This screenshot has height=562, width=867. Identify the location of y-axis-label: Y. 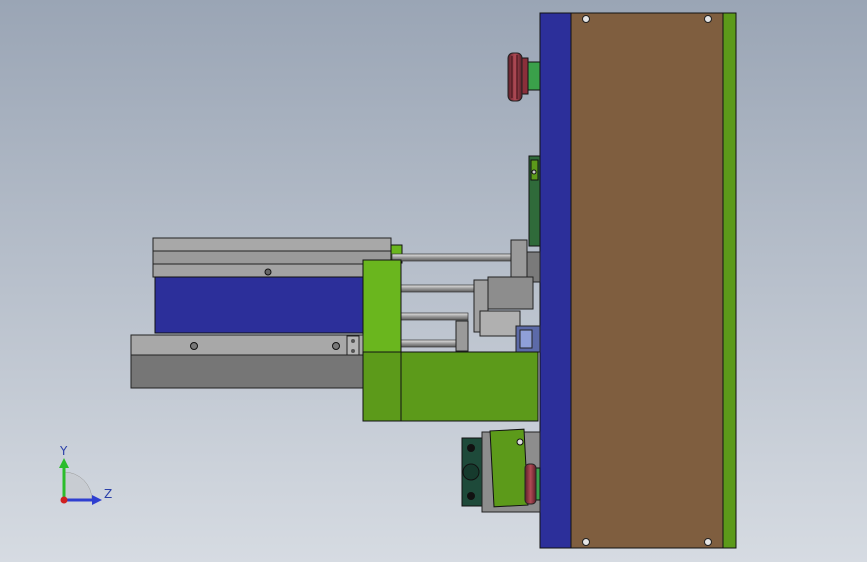
(63, 451).